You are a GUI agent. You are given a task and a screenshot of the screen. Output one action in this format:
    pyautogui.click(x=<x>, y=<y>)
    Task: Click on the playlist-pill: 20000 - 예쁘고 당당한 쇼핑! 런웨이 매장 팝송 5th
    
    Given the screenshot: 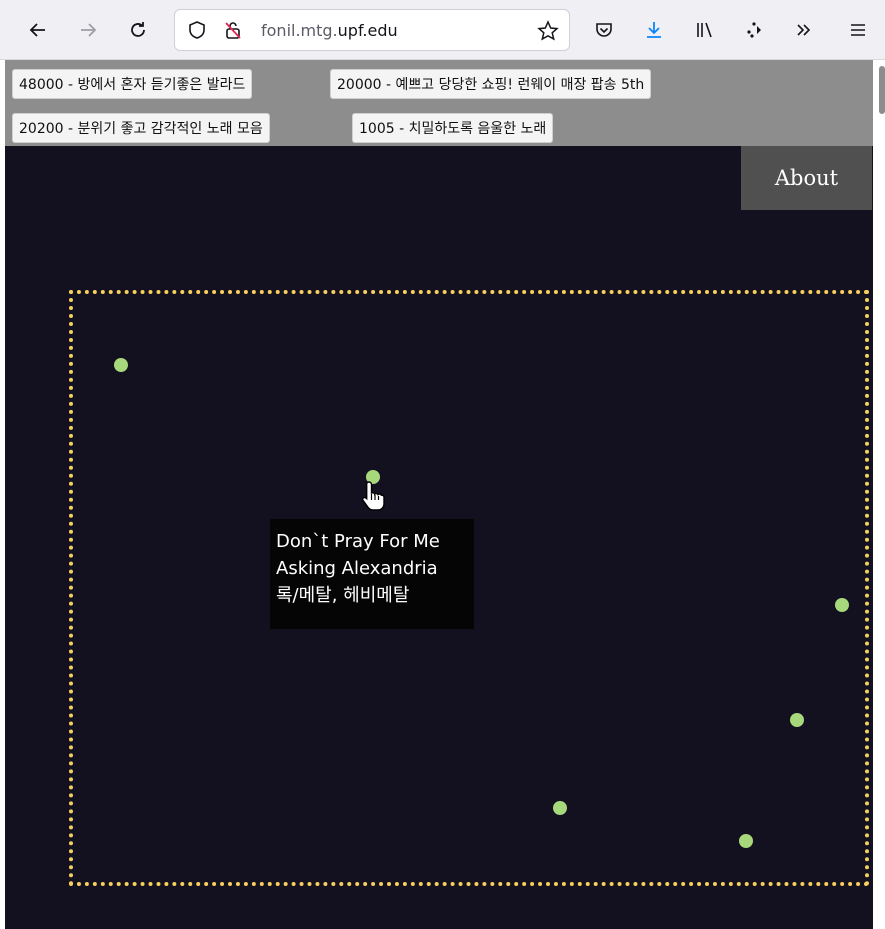 What is the action you would take?
    pyautogui.click(x=491, y=84)
    